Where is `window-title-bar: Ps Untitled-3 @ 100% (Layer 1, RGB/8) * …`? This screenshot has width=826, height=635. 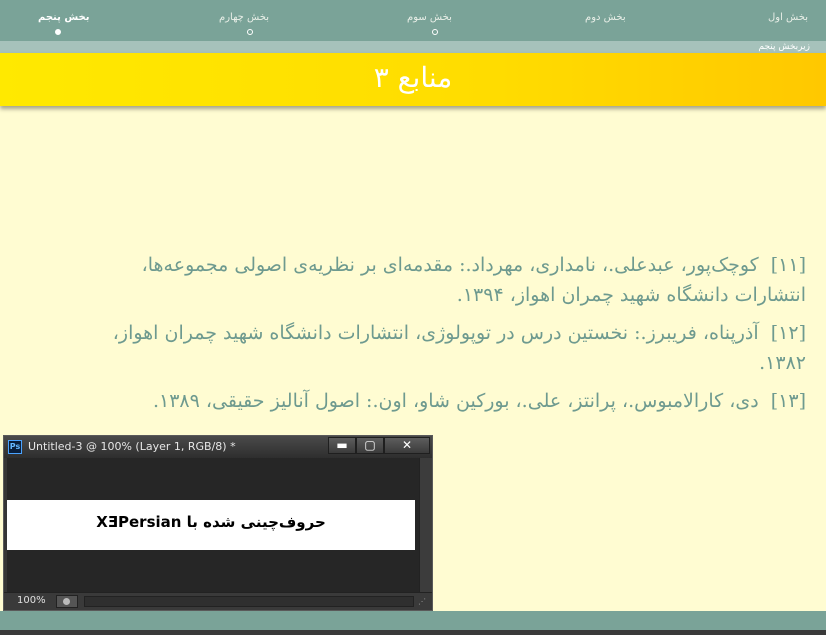
window-title-bar: Ps Untitled-3 @ 100% (Layer 1, RGB/8) * … is located at coordinates (218, 447).